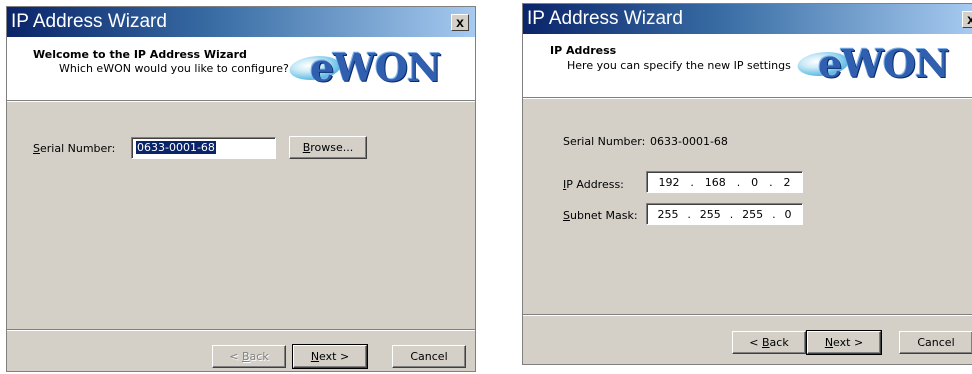 Image resolution: width=972 pixels, height=374 pixels. I want to click on header-title: Welcome to the IP Address Wizard, so click(140, 54).